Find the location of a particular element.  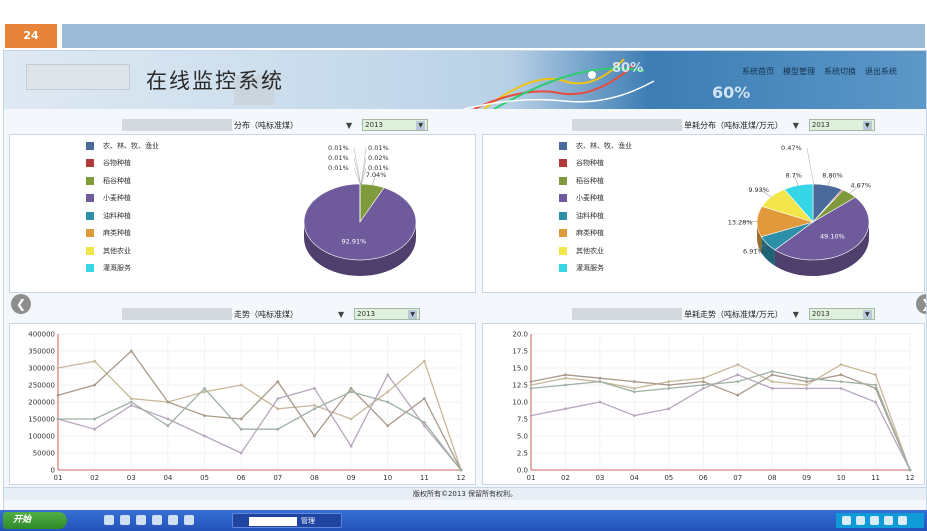

legend-label: 其他农业 is located at coordinates (117, 250).